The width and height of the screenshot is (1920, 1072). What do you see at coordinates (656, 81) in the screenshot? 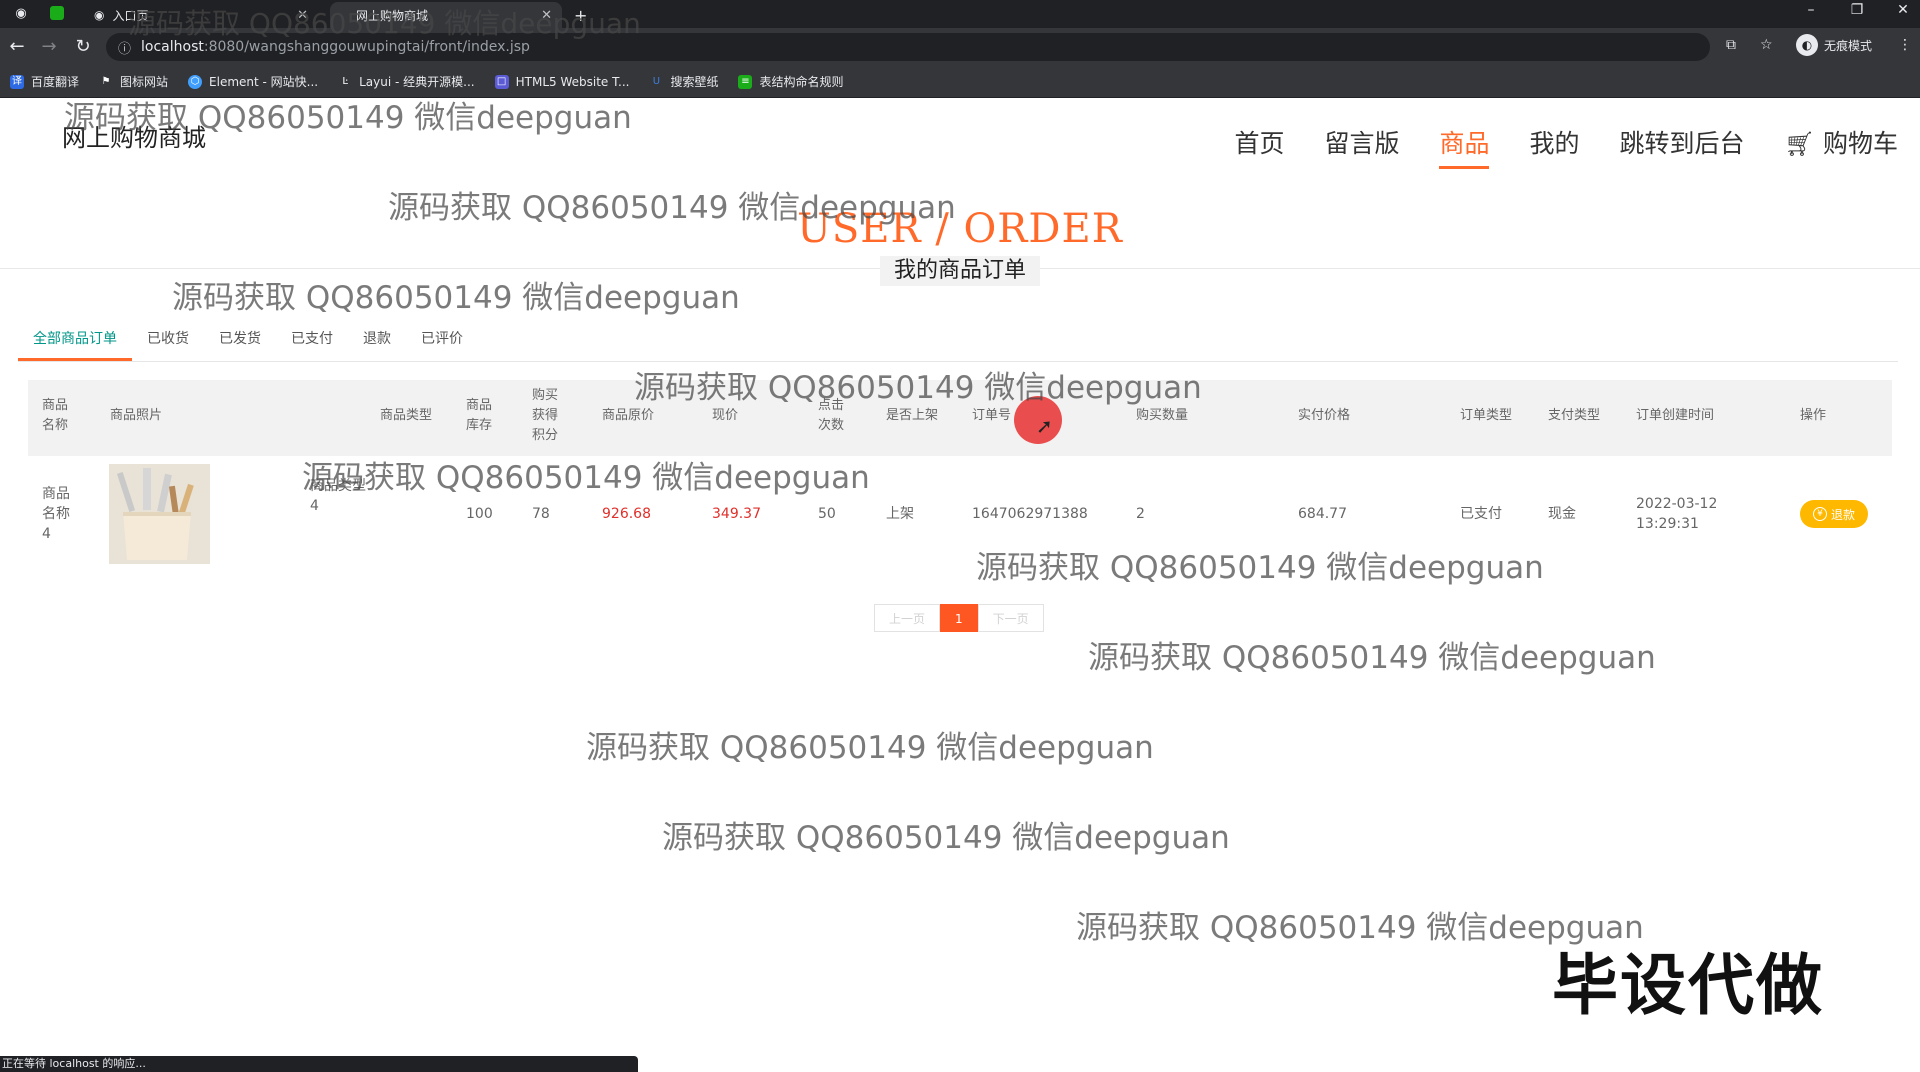
I see `wallpaper-icon: U` at bounding box center [656, 81].